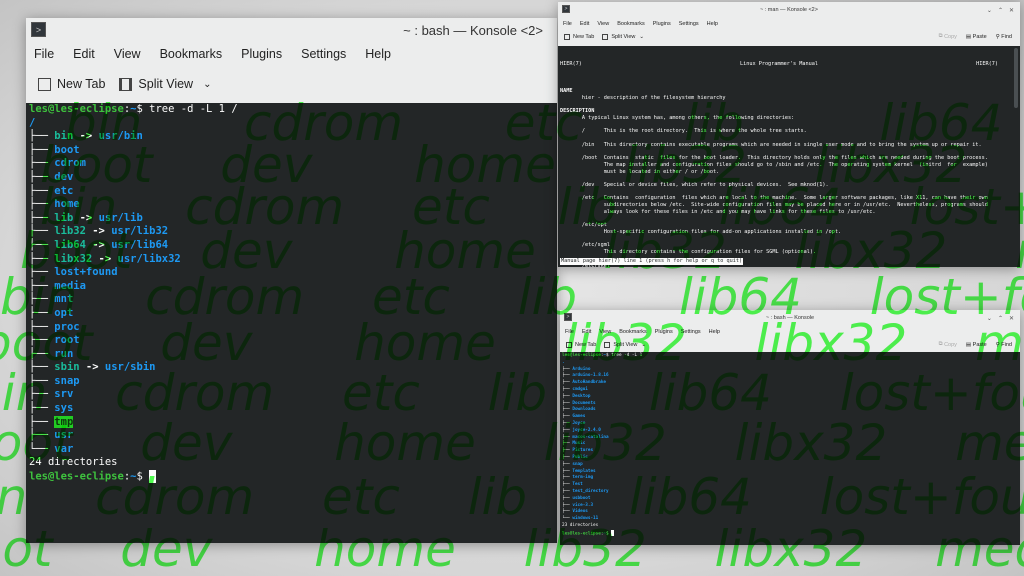 The width and height of the screenshot is (1024, 576). Describe the element at coordinates (64, 299) in the screenshot. I see `directory-name: mnt` at that location.